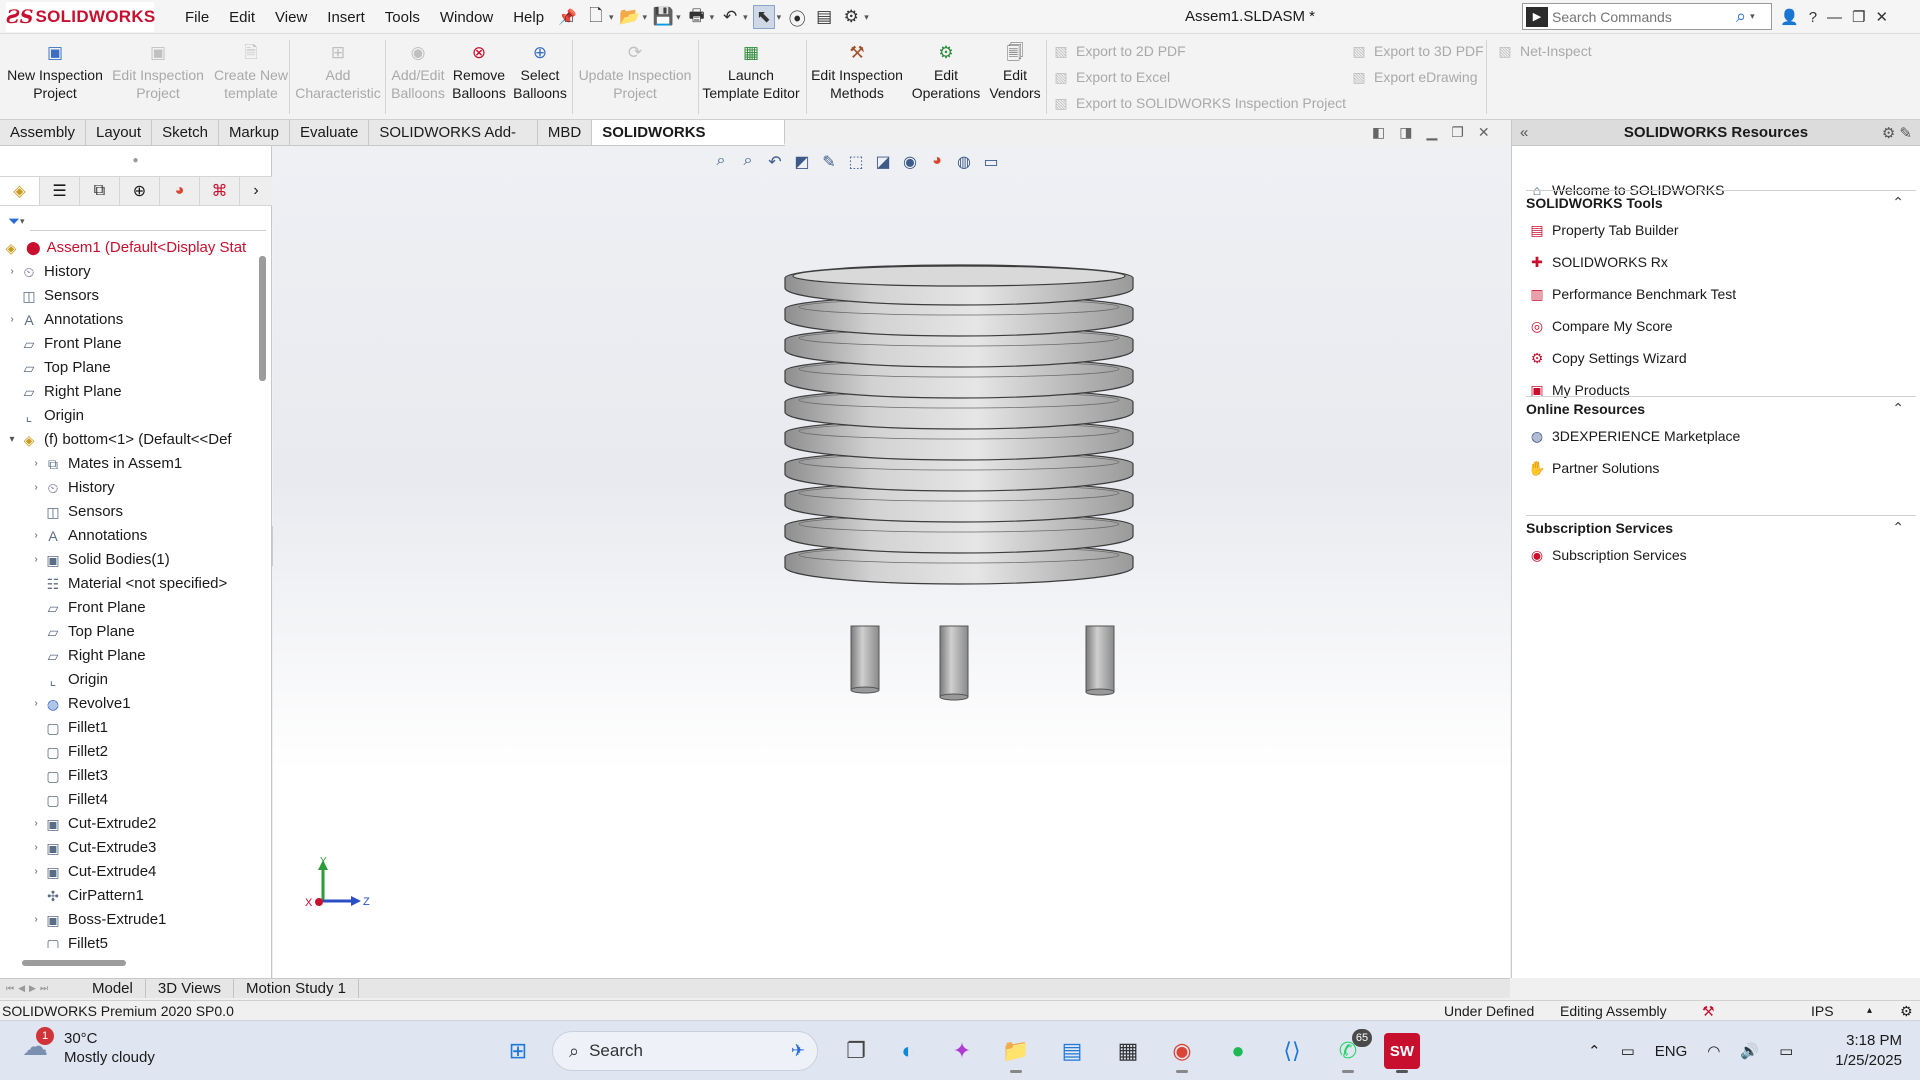 This screenshot has height=1080, width=1920. Describe the element at coordinates (129, 800) in the screenshot. I see `tree-item: ▢ Fillet4` at that location.